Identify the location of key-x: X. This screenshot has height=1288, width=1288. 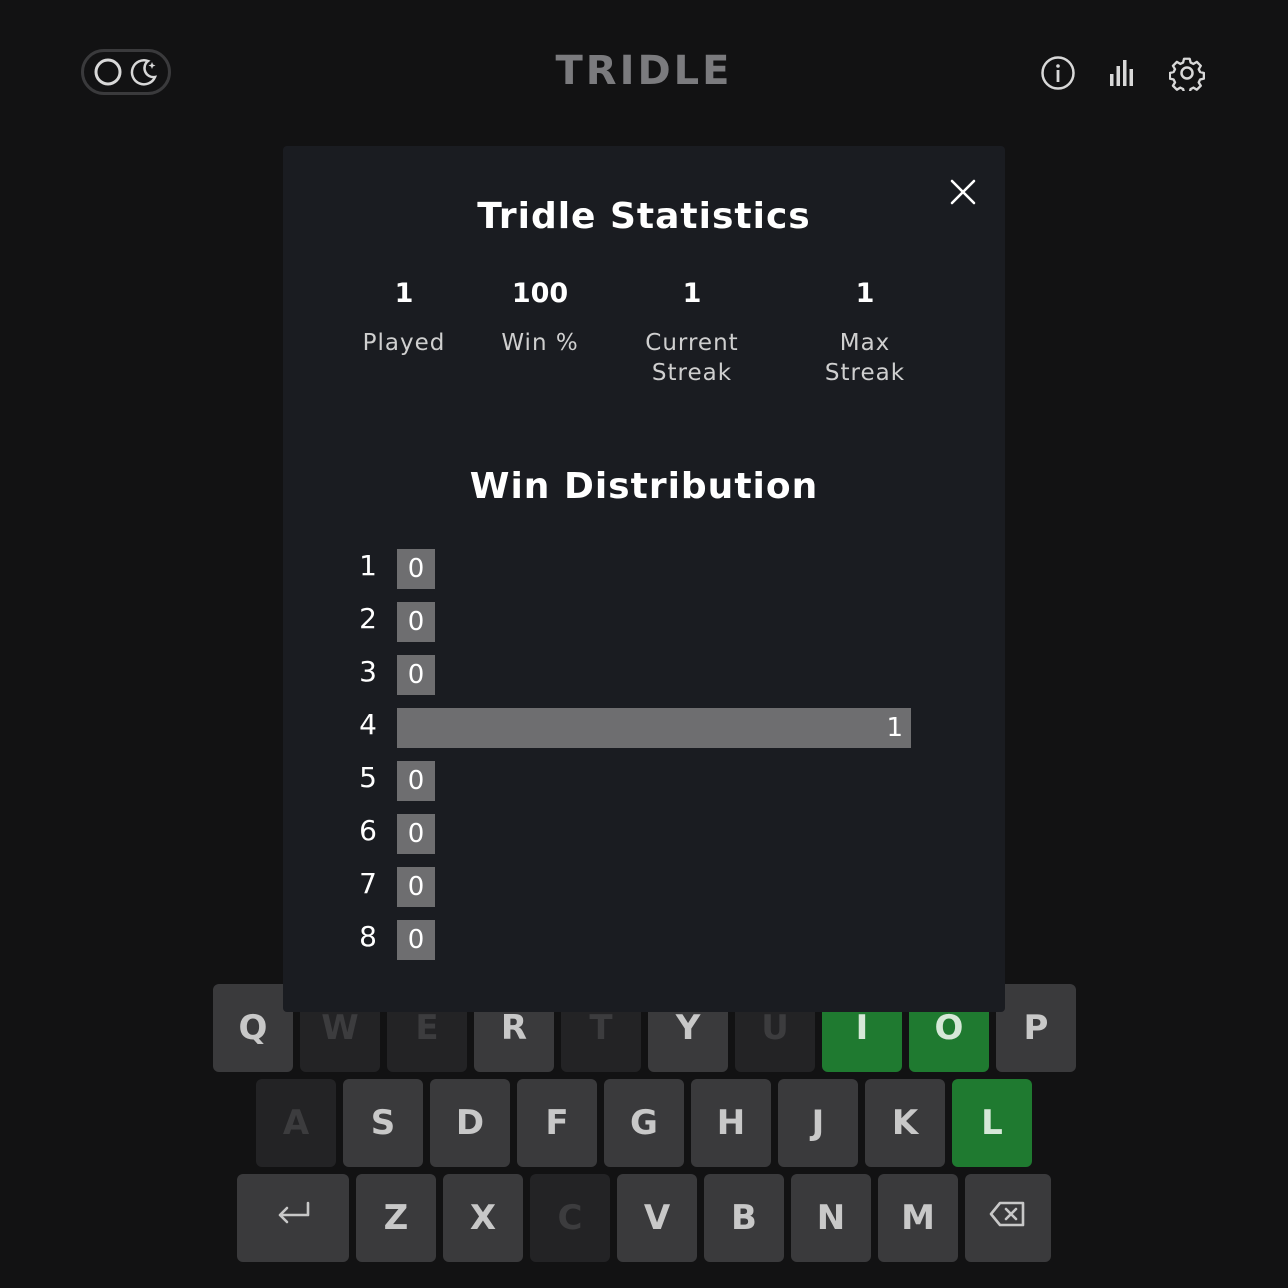
(483, 1218).